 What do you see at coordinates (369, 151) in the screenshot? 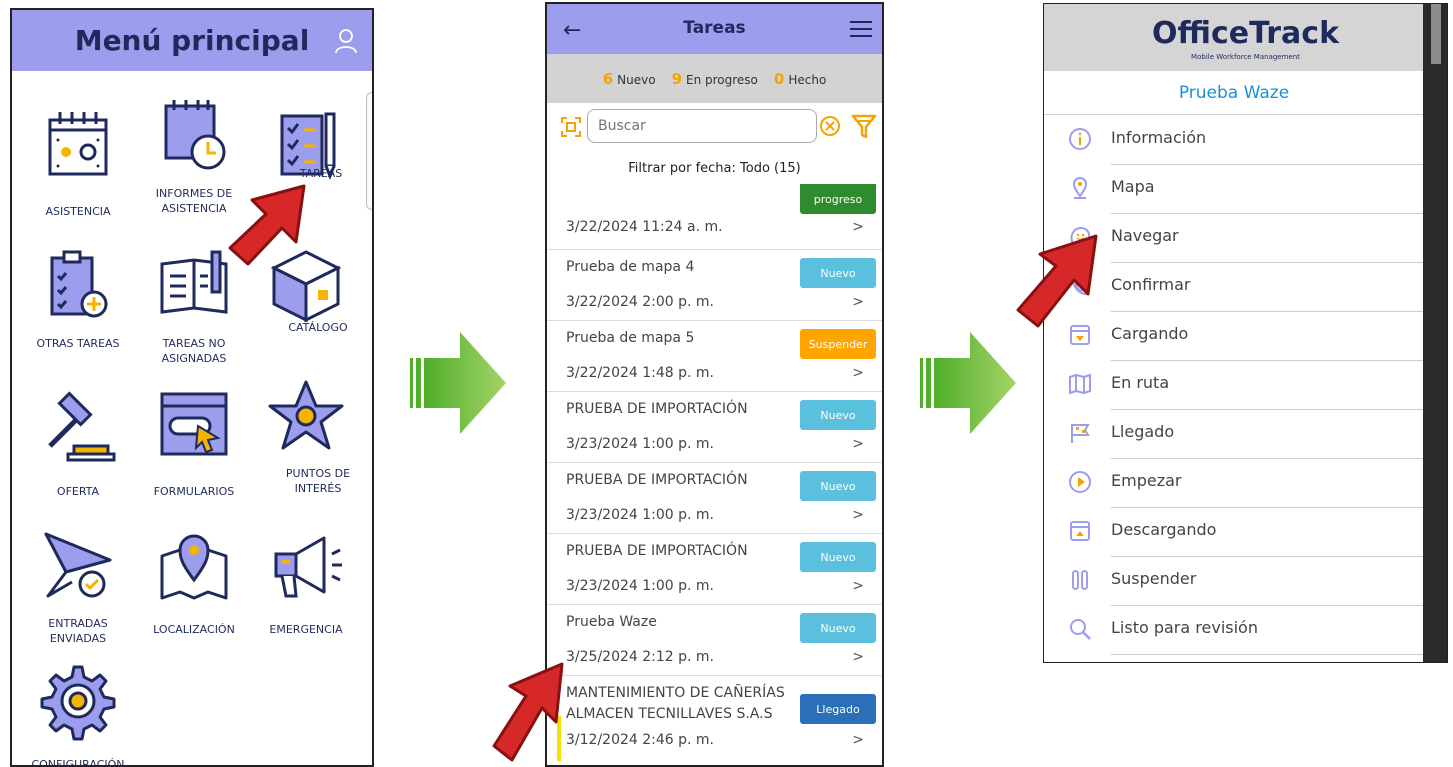
I see `side-drawer-handle` at bounding box center [369, 151].